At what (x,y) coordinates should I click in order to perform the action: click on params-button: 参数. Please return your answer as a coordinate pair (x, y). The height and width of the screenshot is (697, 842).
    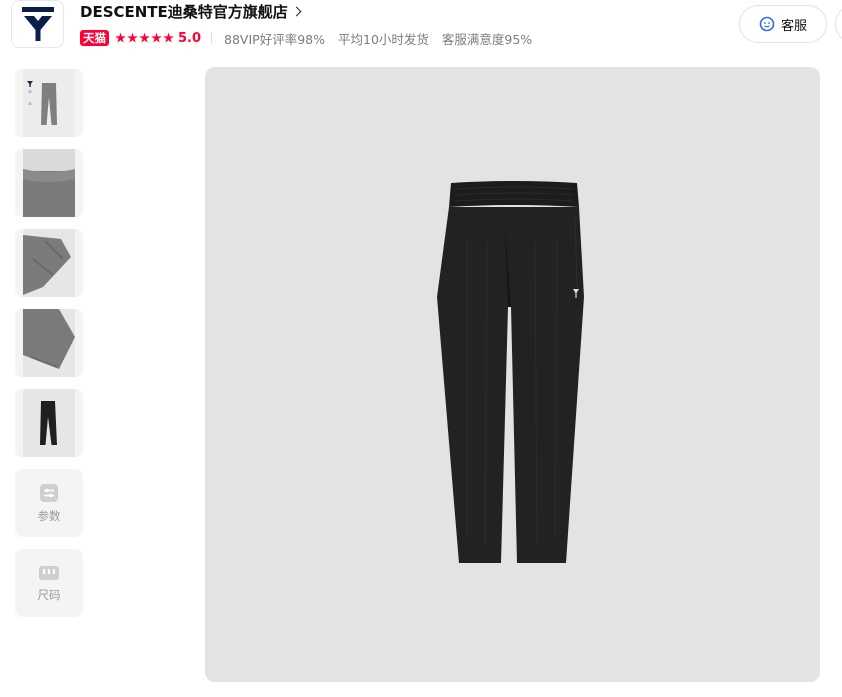
    Looking at the image, I should click on (49, 503).